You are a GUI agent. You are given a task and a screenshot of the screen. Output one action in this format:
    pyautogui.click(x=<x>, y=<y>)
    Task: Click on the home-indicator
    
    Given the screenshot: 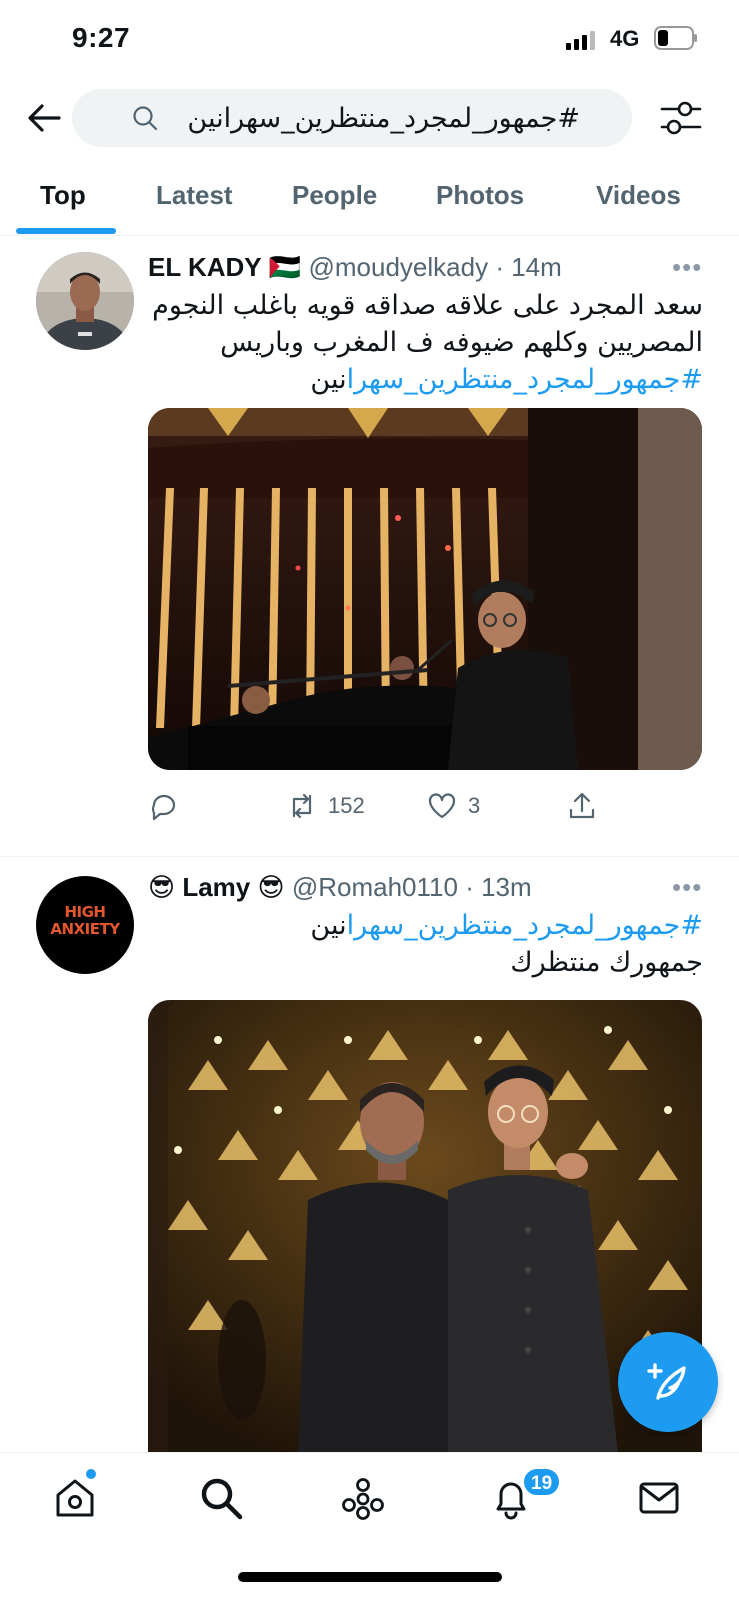 What is the action you would take?
    pyautogui.click(x=370, y=1577)
    